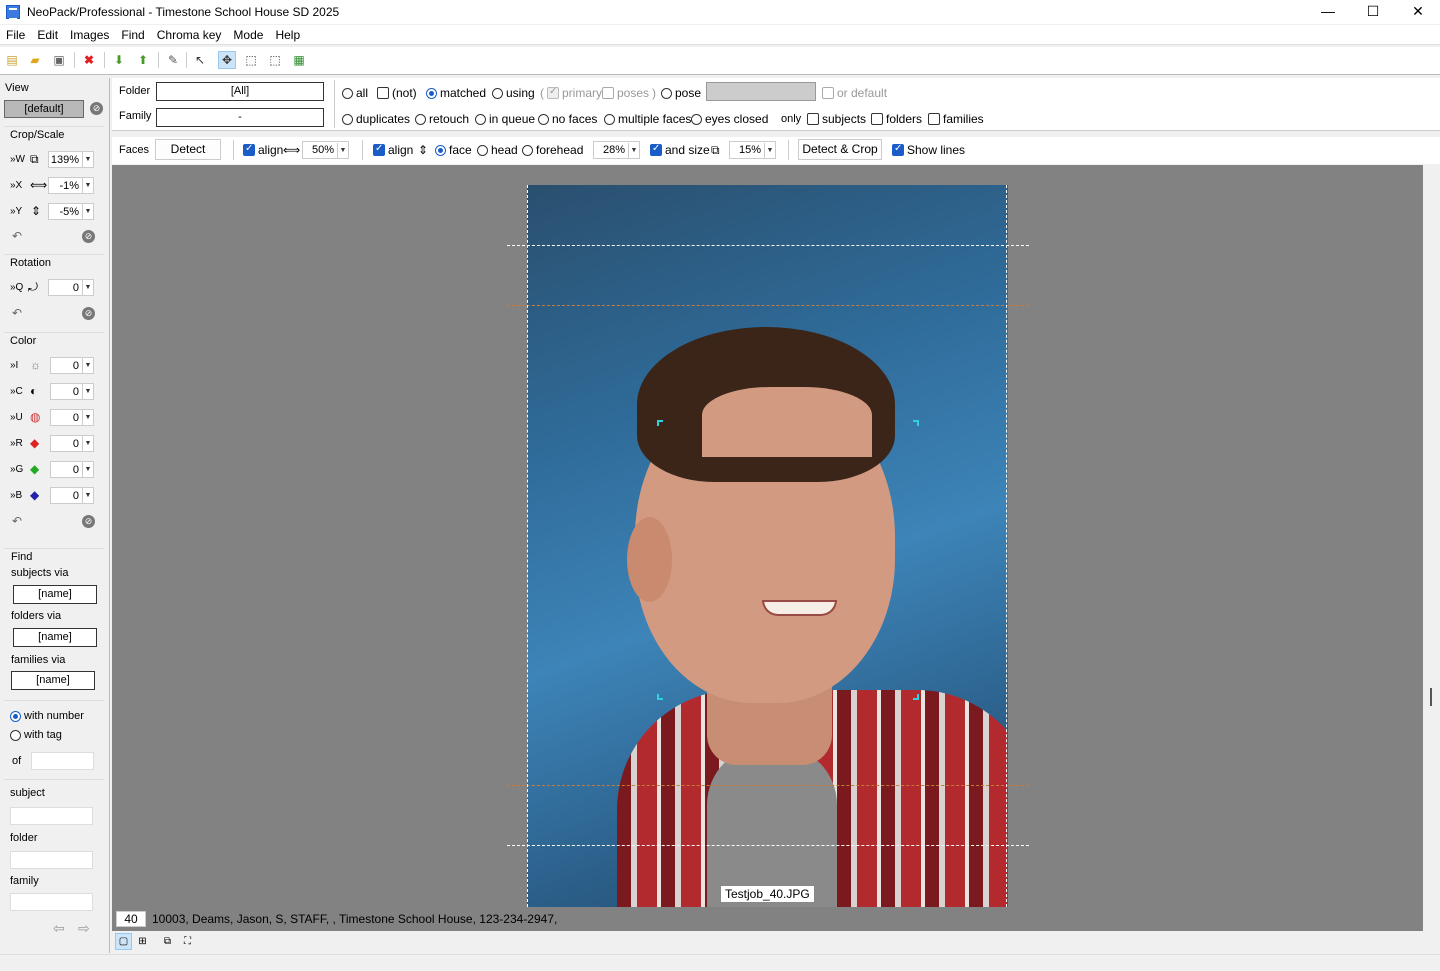 The image size is (1440, 971). What do you see at coordinates (71, 185) in the screenshot?
I see `crop-x-spinner: -1% ▼` at bounding box center [71, 185].